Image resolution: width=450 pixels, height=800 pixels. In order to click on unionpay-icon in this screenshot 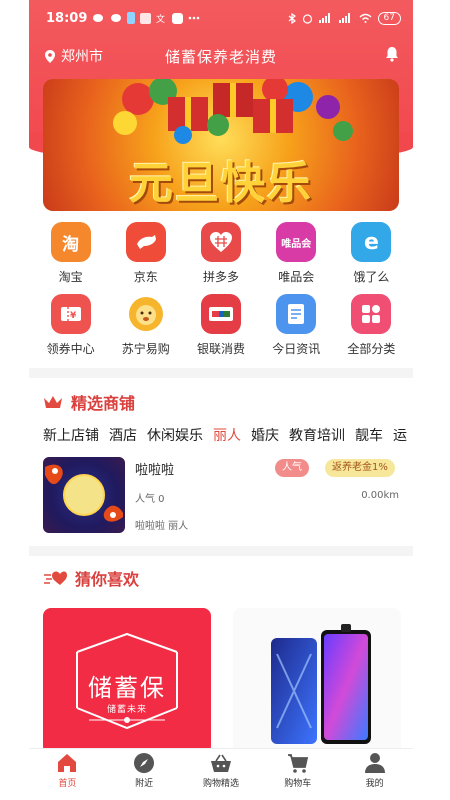, I will do `click(221, 314)`.